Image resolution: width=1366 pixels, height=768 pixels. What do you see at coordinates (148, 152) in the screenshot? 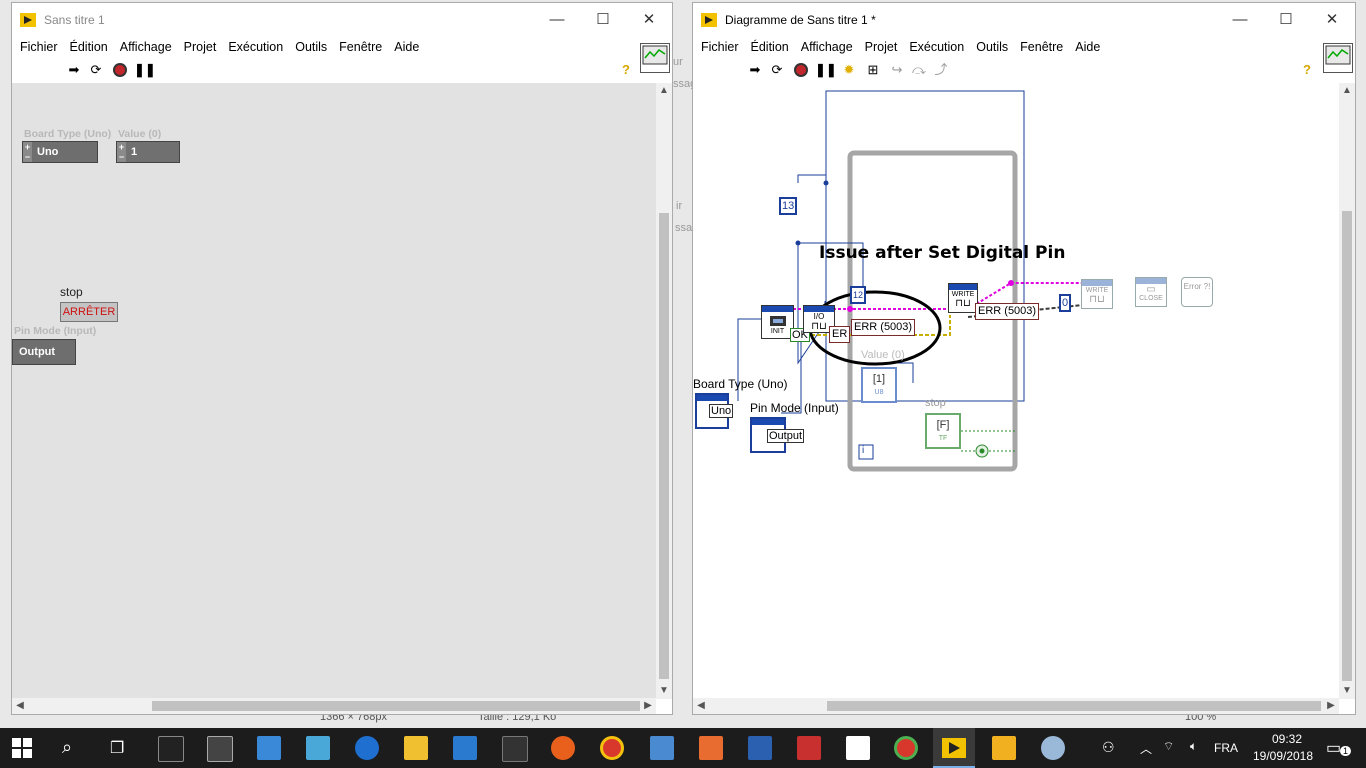
I see `value-numeric: + − 1` at bounding box center [148, 152].